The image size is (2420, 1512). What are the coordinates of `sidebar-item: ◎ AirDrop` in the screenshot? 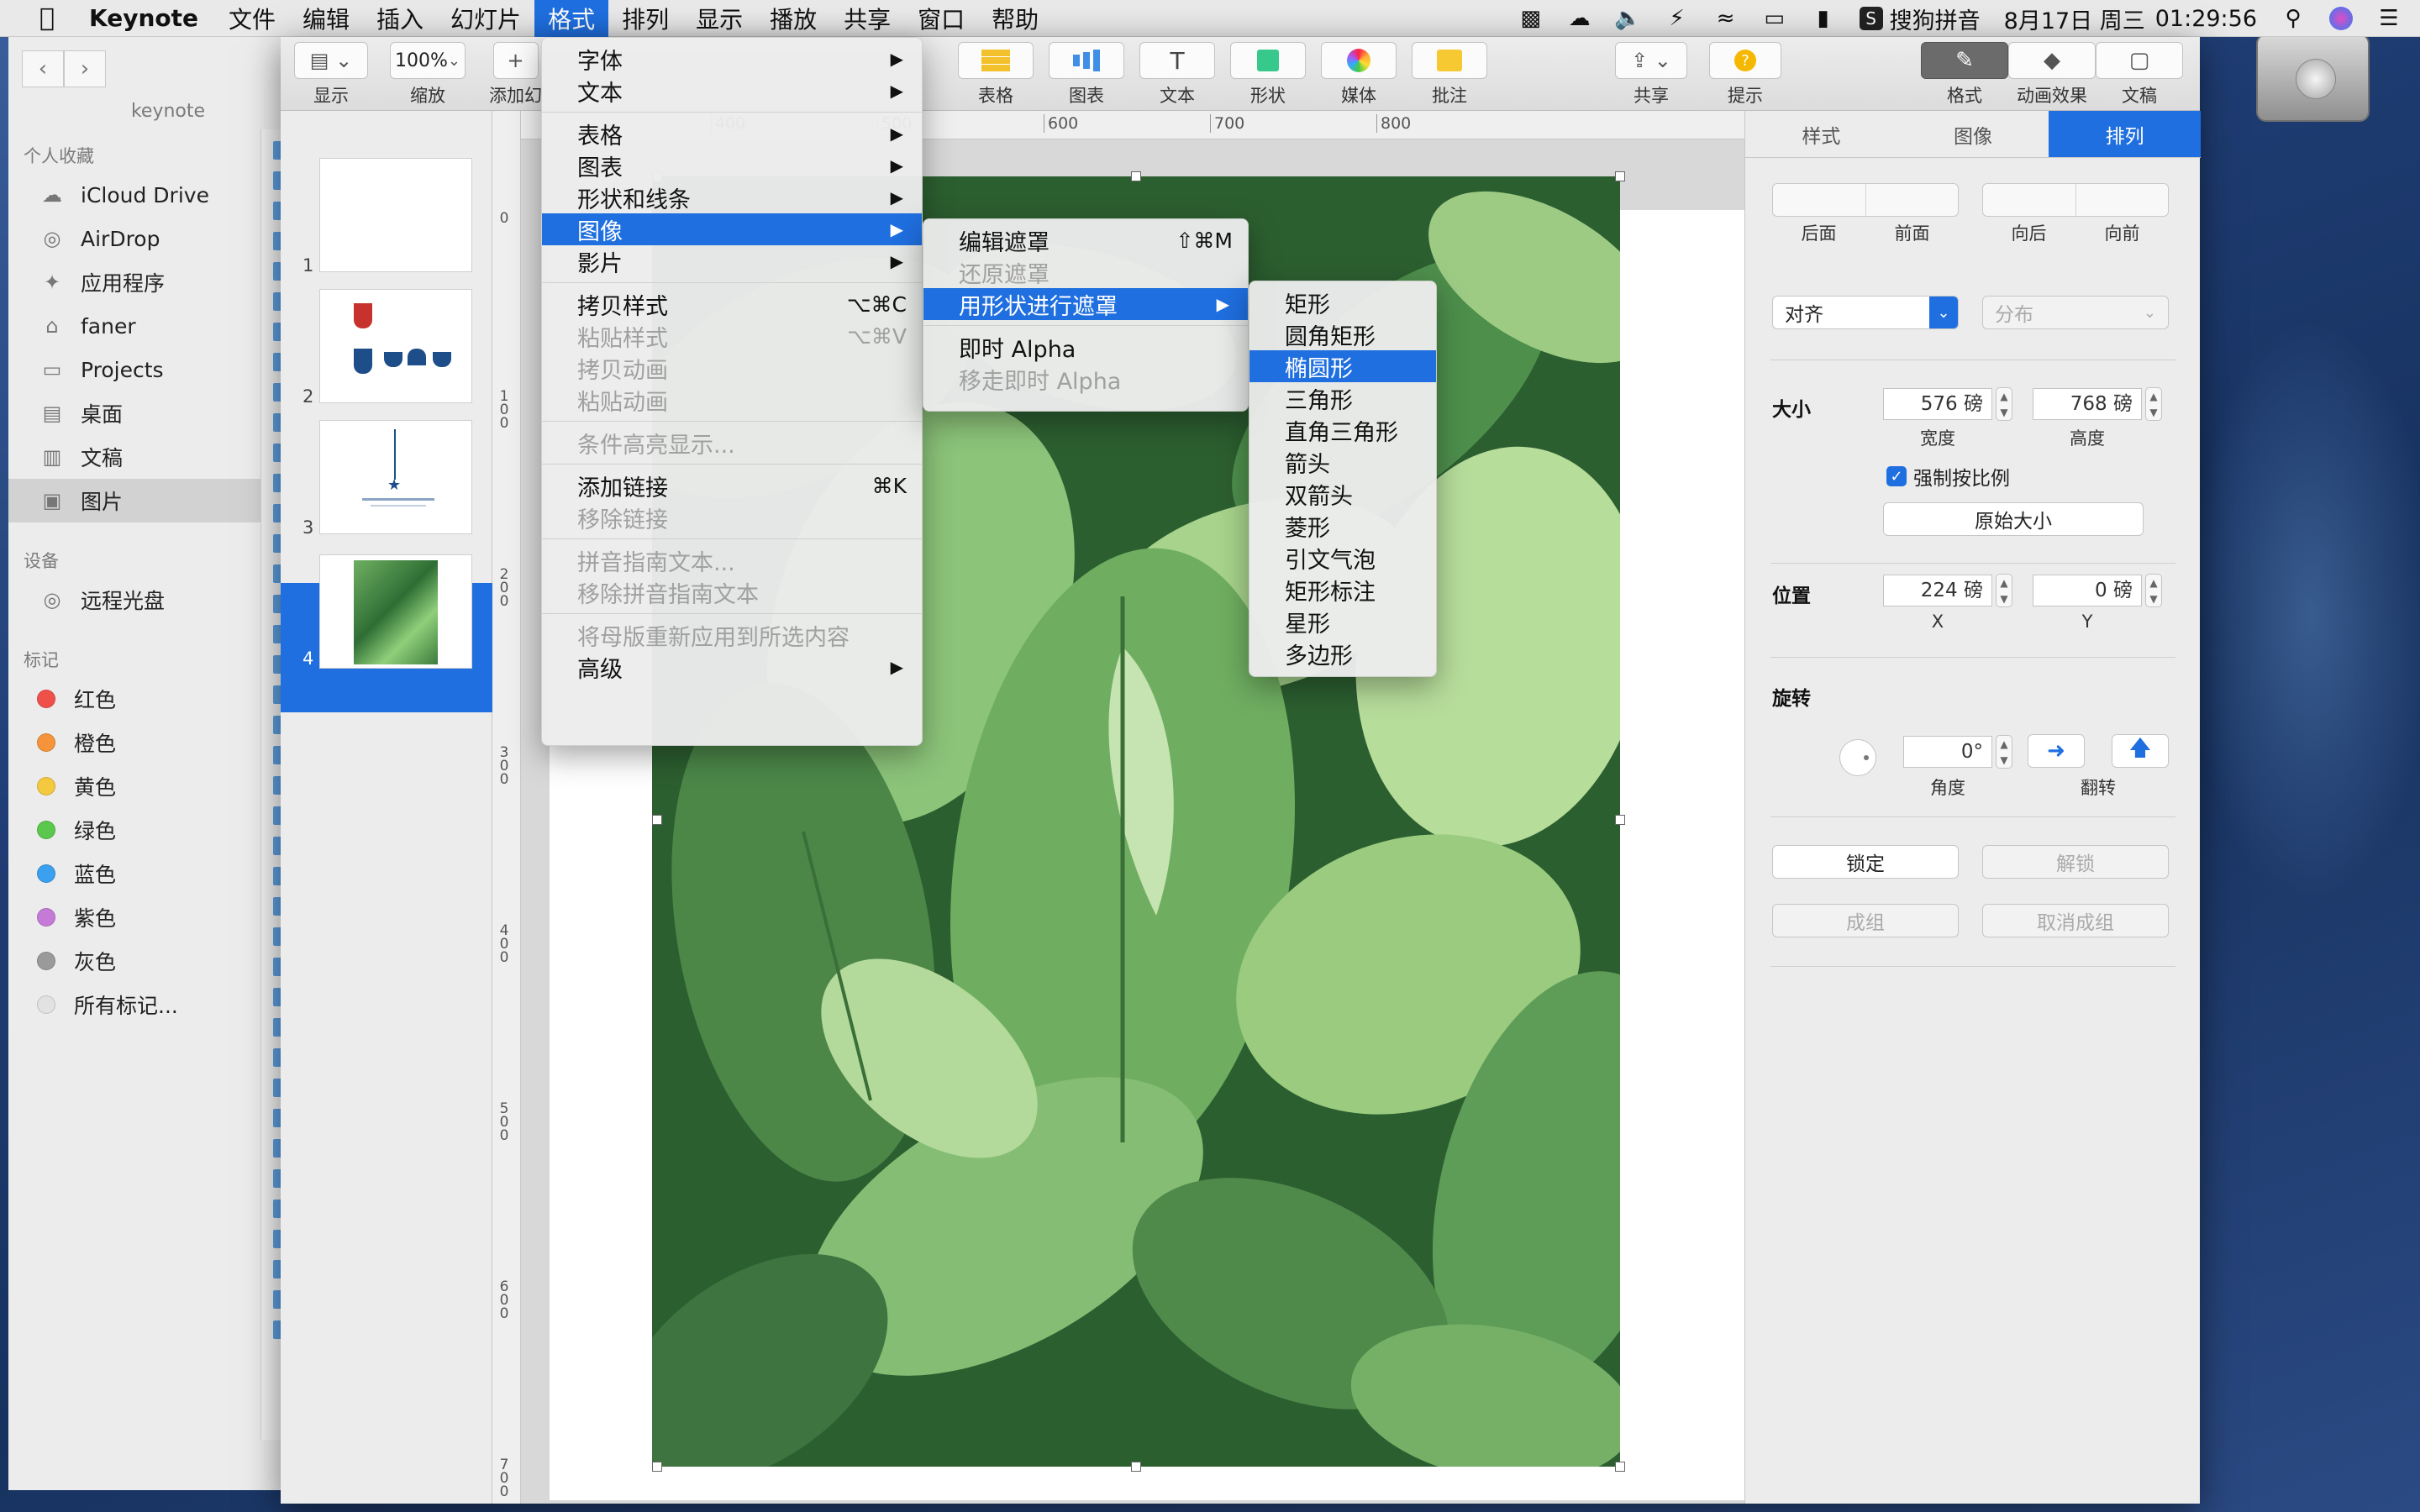 It's located at (134, 238).